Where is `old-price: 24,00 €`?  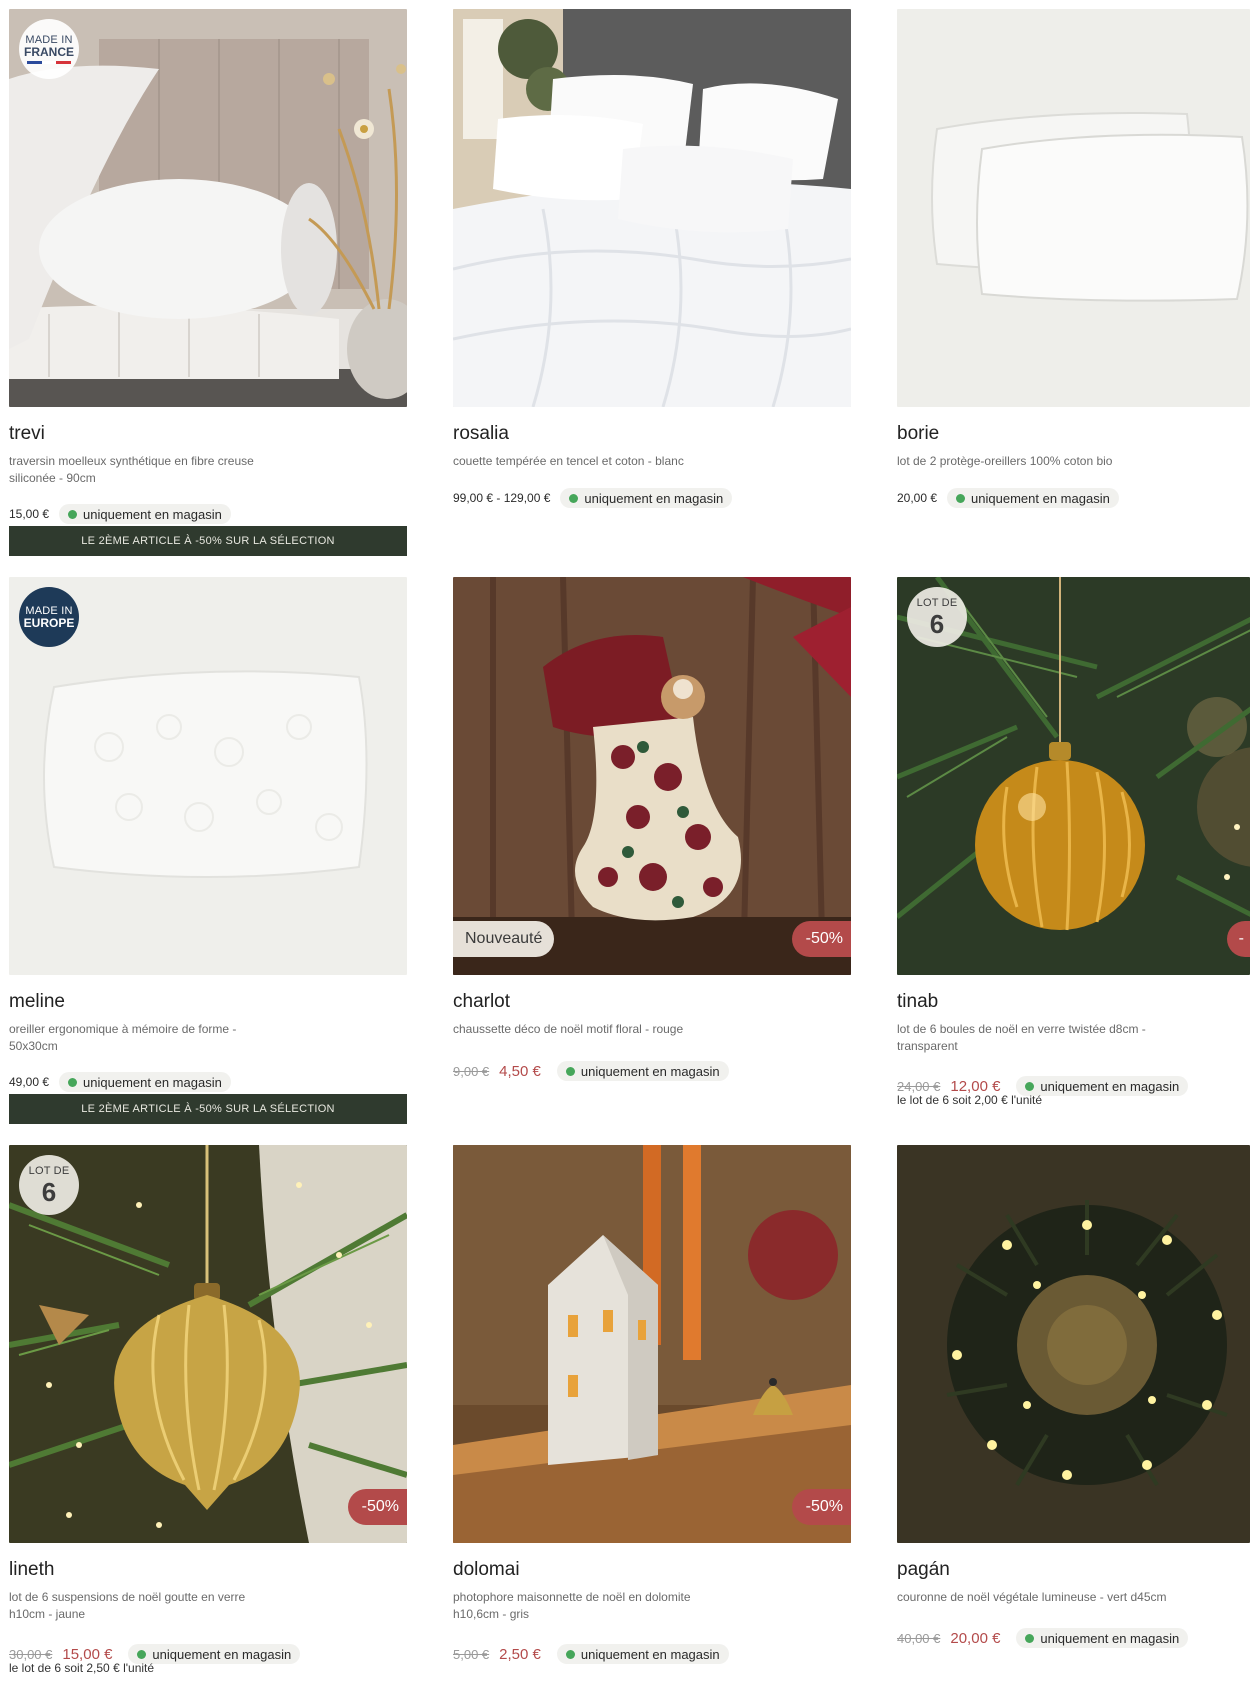
old-price: 24,00 € is located at coordinates (919, 1086).